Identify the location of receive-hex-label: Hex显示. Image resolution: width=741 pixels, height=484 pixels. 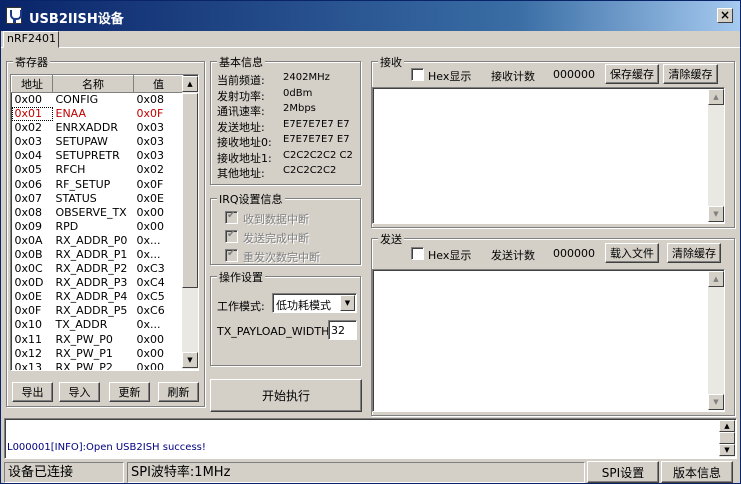
(450, 76).